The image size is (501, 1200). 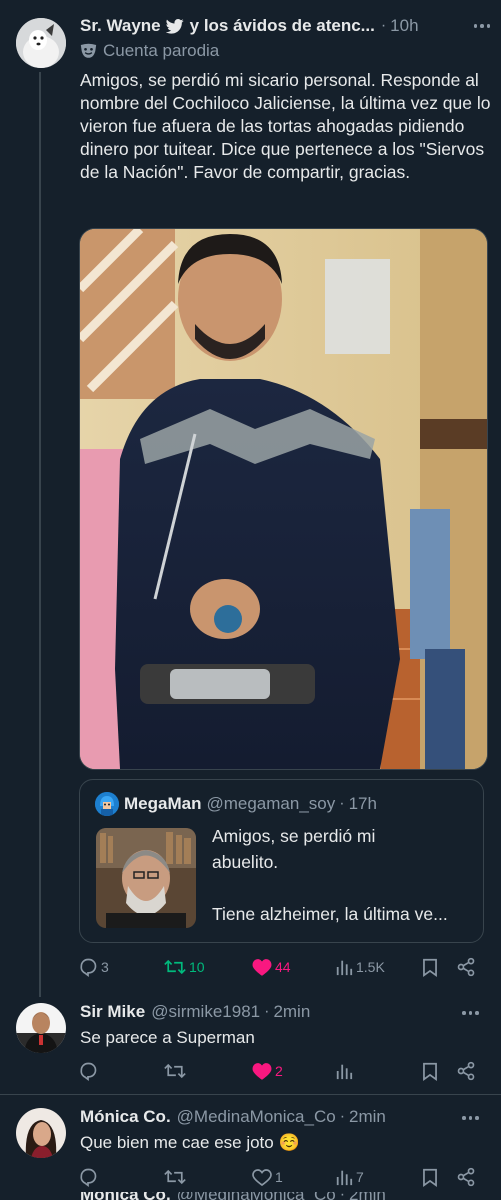 What do you see at coordinates (105, 967) in the screenshot?
I see `reply-count: 3` at bounding box center [105, 967].